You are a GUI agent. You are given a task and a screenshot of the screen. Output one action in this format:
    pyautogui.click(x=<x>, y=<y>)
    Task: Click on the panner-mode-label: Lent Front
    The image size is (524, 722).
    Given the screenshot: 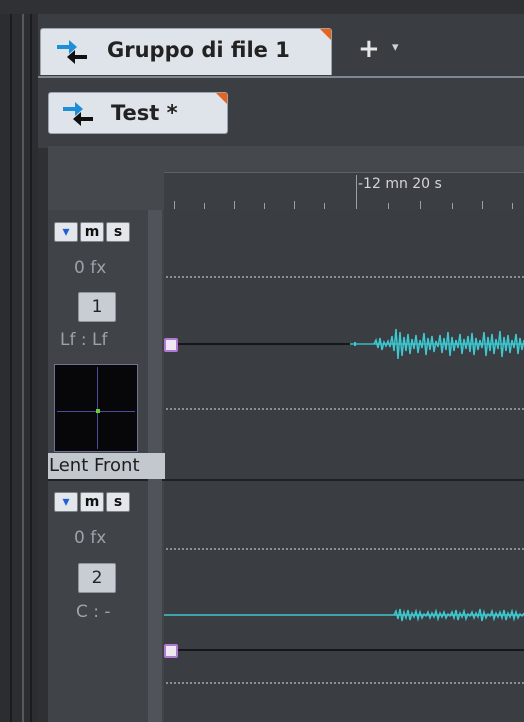 What is the action you would take?
    pyautogui.click(x=106, y=466)
    